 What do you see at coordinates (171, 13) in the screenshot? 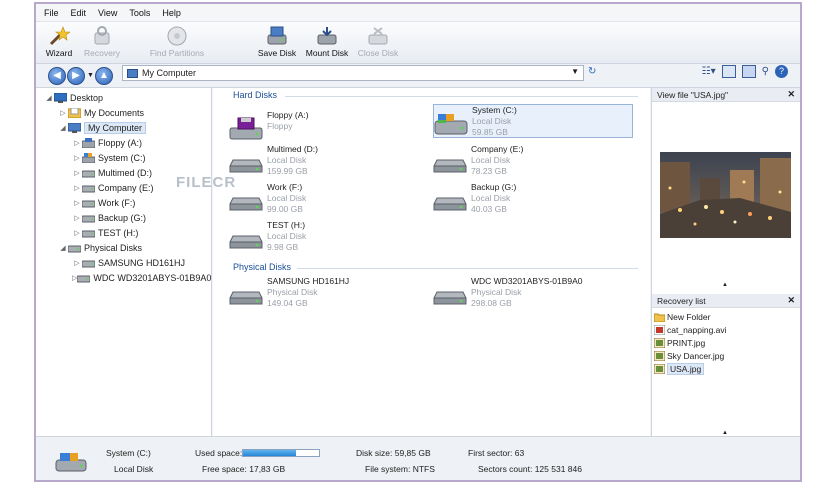
I see `menu-help: Help` at bounding box center [171, 13].